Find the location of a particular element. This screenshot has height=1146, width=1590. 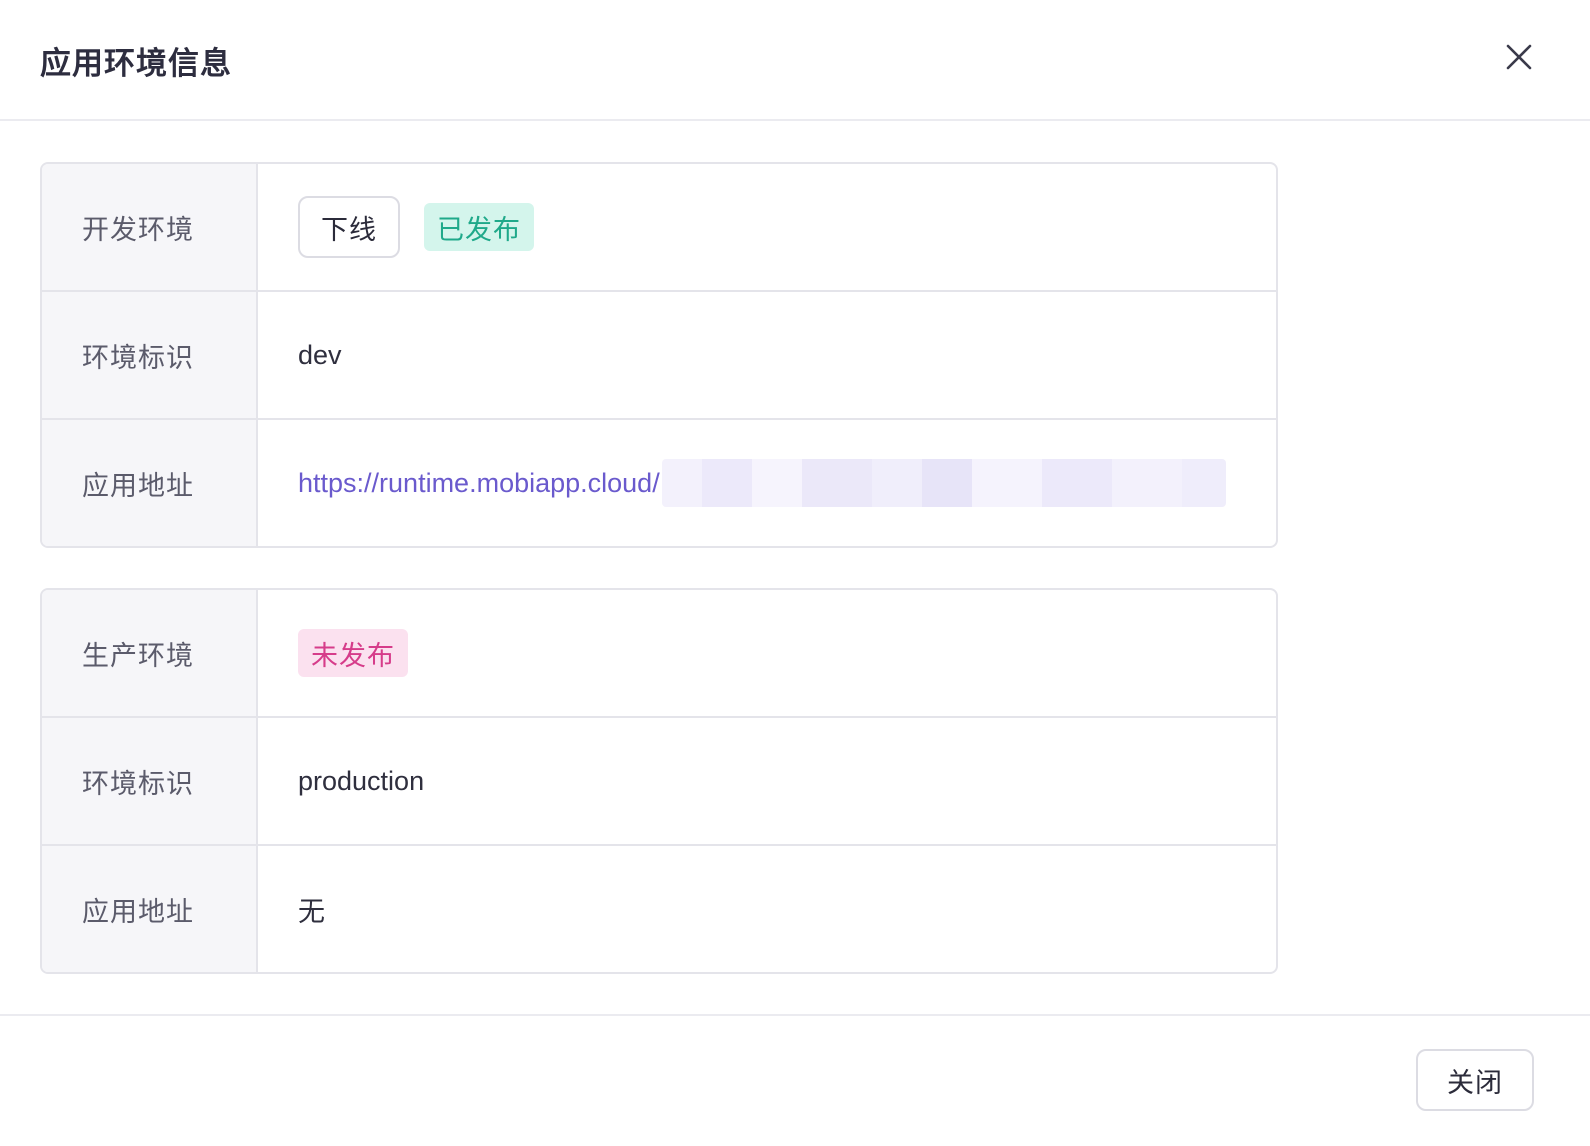

prod-env-status-row: 生产环境 未发布 is located at coordinates (659, 654).